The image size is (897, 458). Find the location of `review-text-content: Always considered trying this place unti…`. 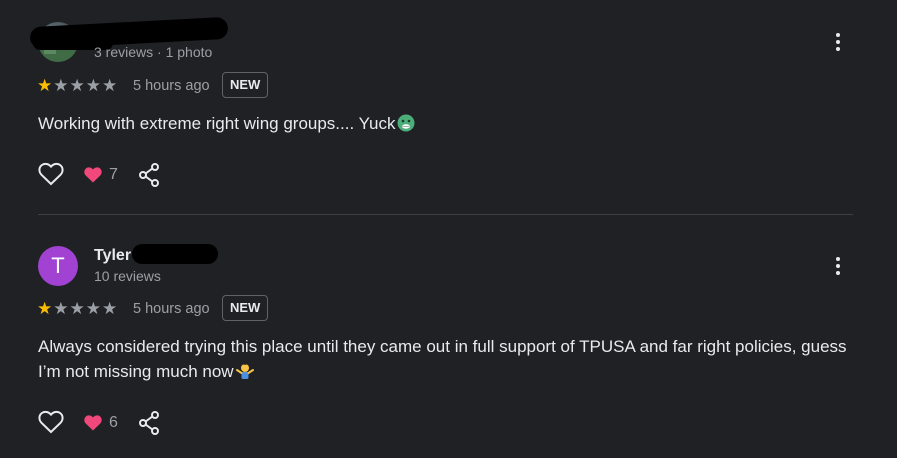

review-text-content: Always considered trying this place unti… is located at coordinates (442, 359).